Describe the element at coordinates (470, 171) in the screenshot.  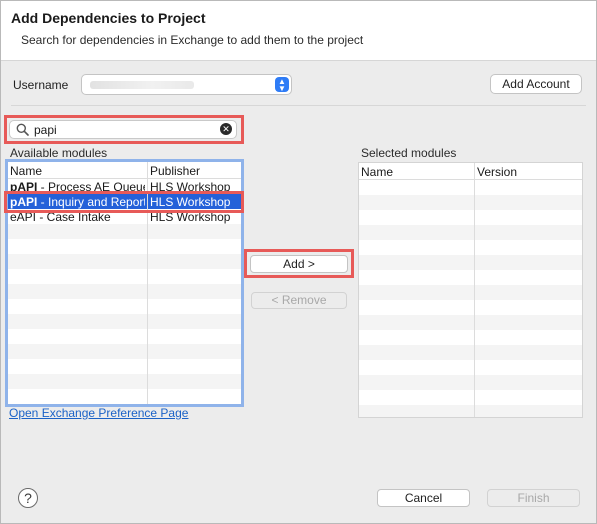
I see `table-header: Name Version` at that location.